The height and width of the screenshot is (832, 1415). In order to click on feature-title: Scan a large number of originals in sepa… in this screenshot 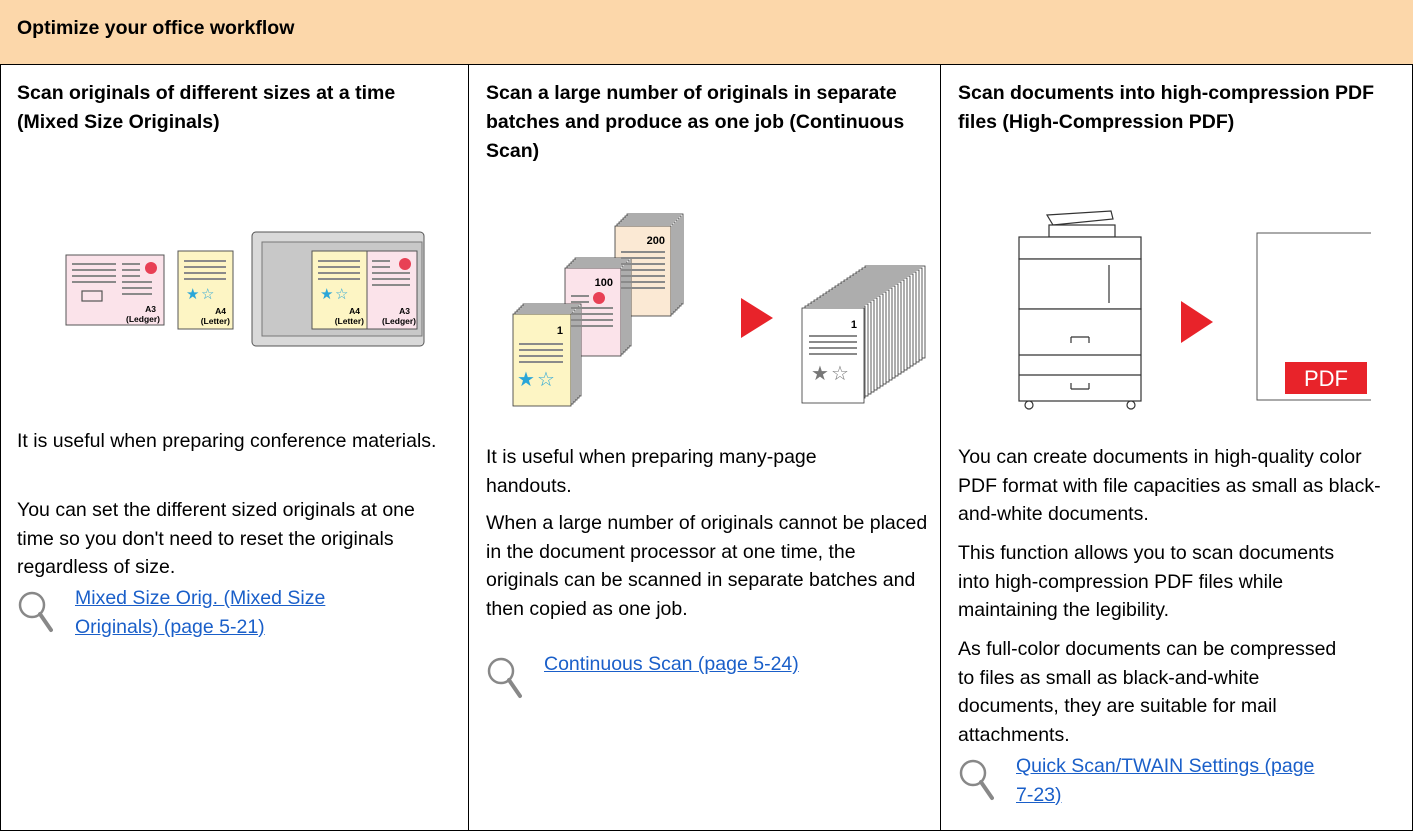, I will do `click(695, 122)`.